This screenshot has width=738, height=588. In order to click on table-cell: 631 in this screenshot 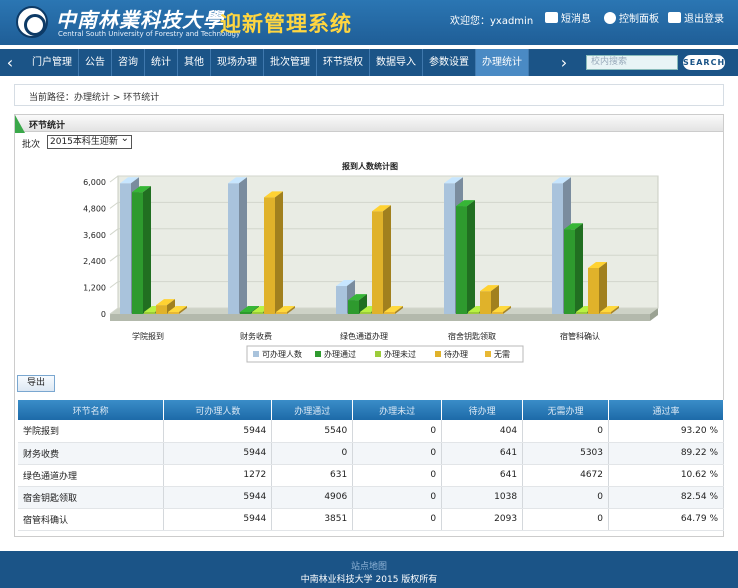, I will do `click(312, 475)`.